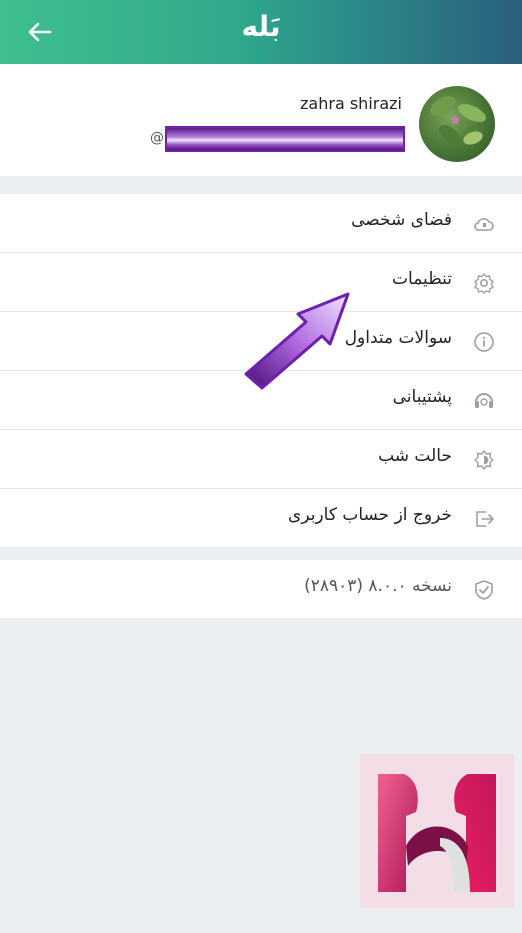 The image size is (522, 933). I want to click on menu-item-support: پشتیبانی, so click(261, 400).